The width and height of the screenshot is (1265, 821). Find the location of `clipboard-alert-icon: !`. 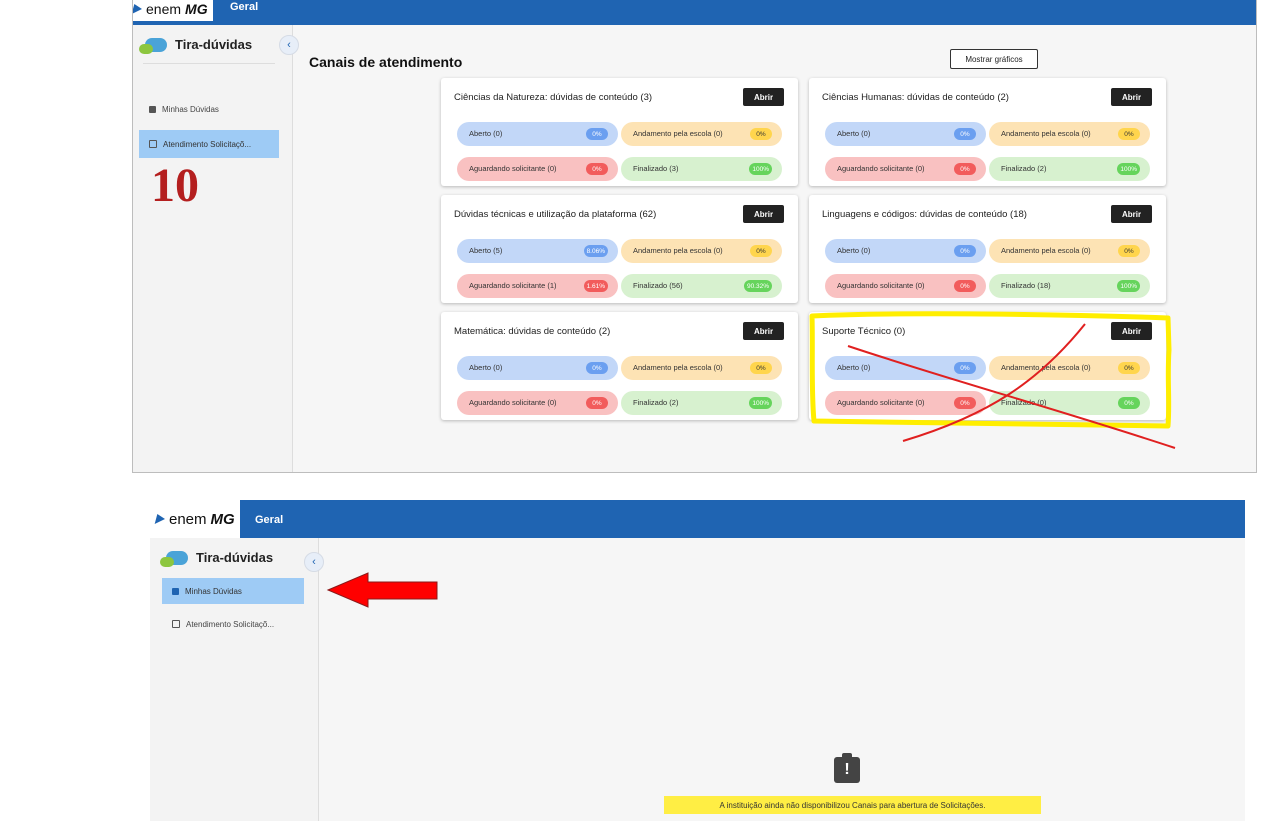

clipboard-alert-icon: ! is located at coordinates (847, 768).